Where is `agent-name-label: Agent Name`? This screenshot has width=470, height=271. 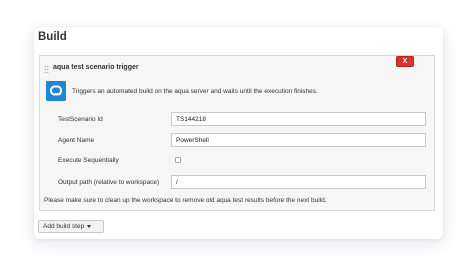
agent-name-label: Agent Name is located at coordinates (76, 140).